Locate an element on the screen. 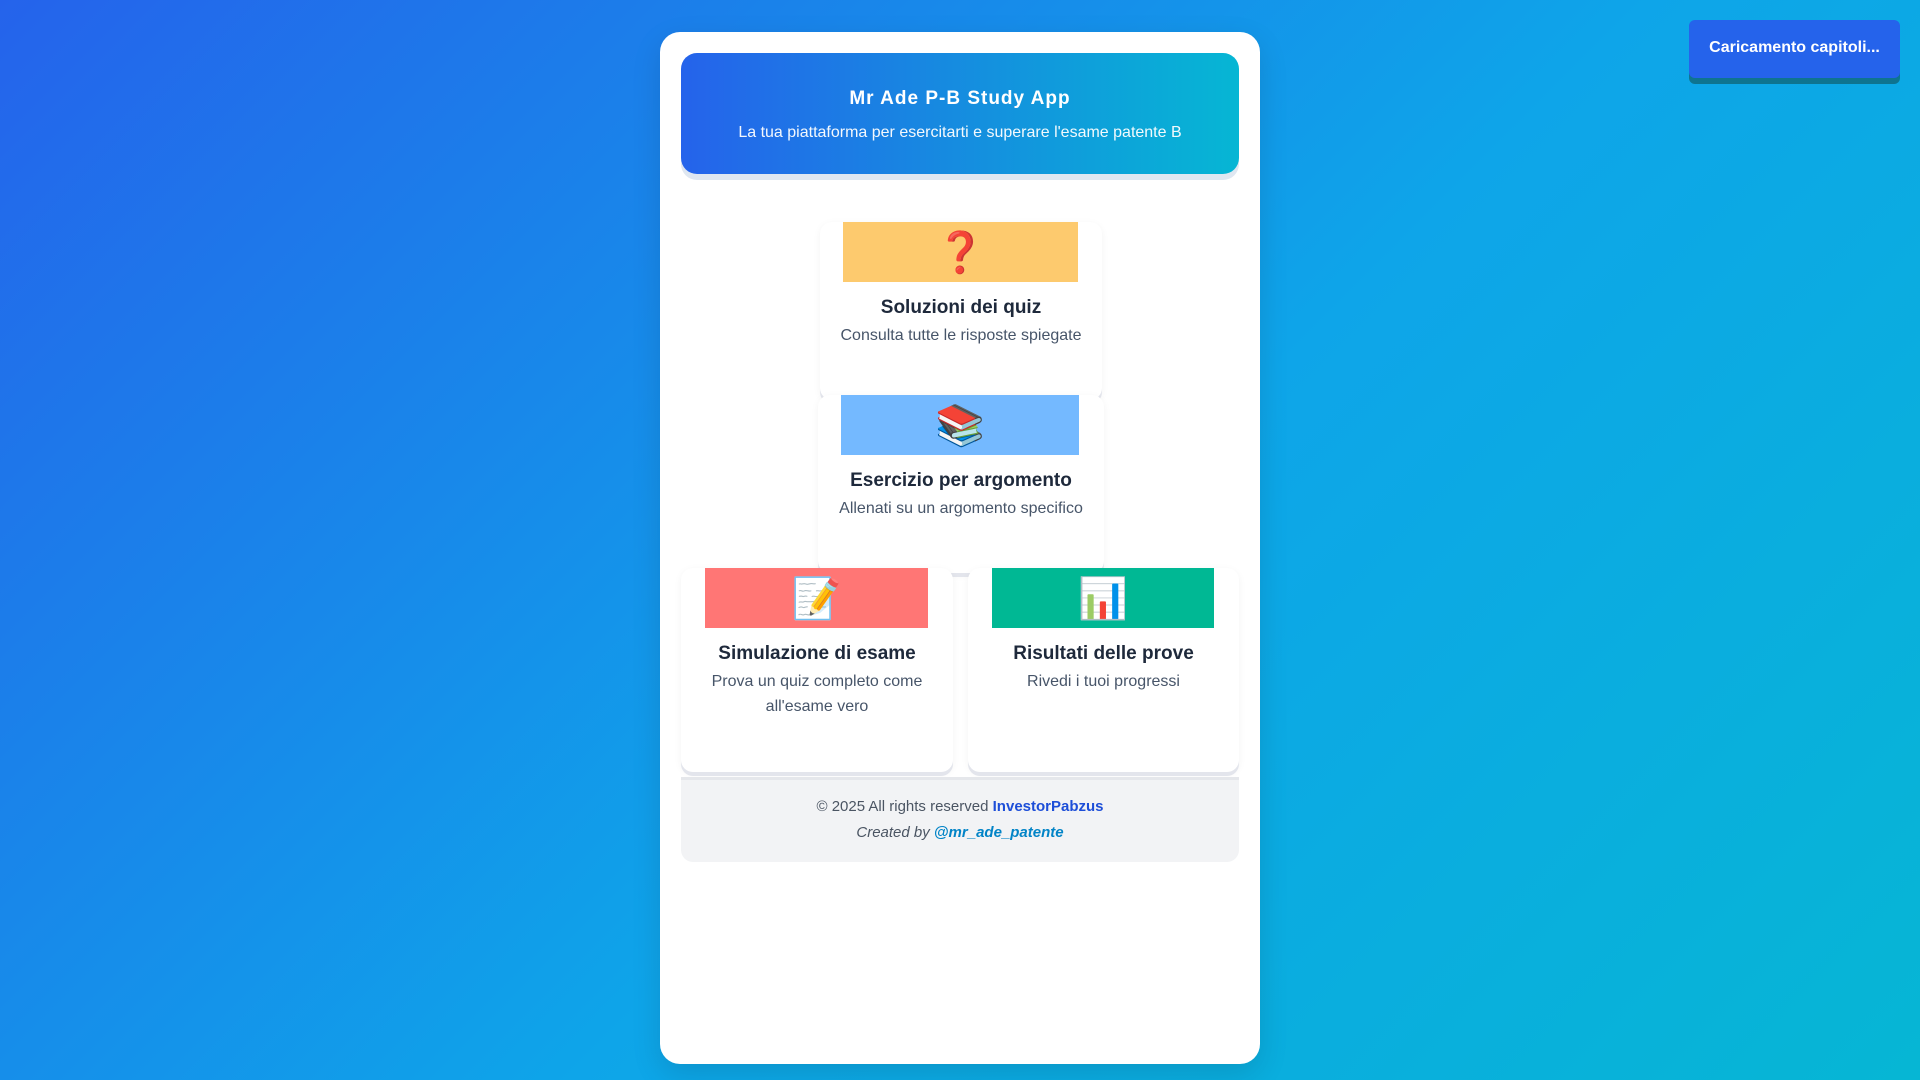  topic-exercise-description: Allenati su un argomento specifico is located at coordinates (961, 508).